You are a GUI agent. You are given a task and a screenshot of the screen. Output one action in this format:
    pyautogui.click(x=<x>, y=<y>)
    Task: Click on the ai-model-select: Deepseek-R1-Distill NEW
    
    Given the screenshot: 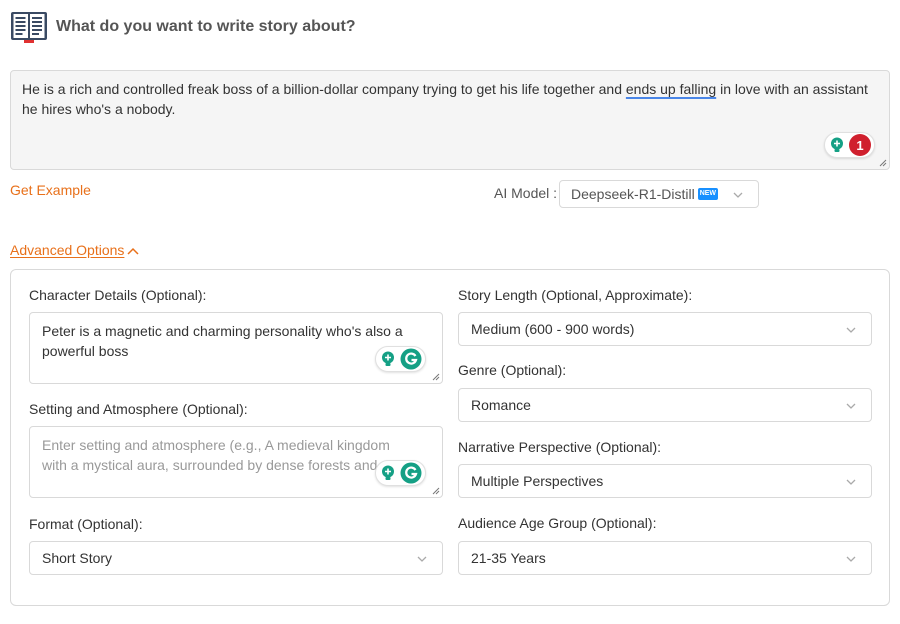 What is the action you would take?
    pyautogui.click(x=659, y=194)
    